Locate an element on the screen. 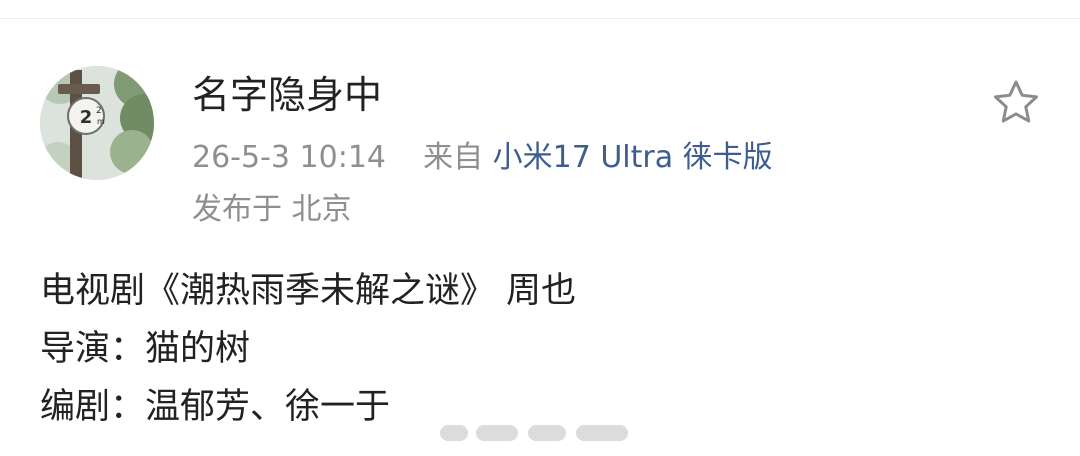  post-meta: 26-5-3 10:14 来自 小米17 Ultra 徕卡版 is located at coordinates (482, 158).